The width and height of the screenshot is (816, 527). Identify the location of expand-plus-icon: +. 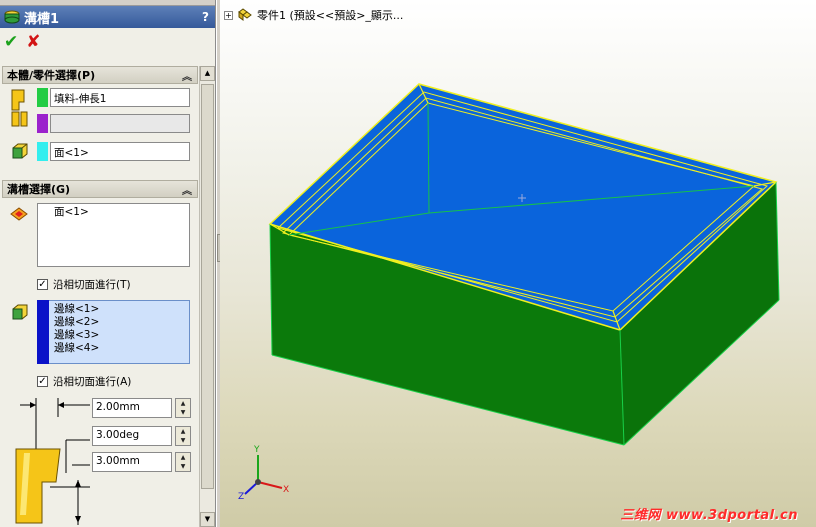
(228, 15).